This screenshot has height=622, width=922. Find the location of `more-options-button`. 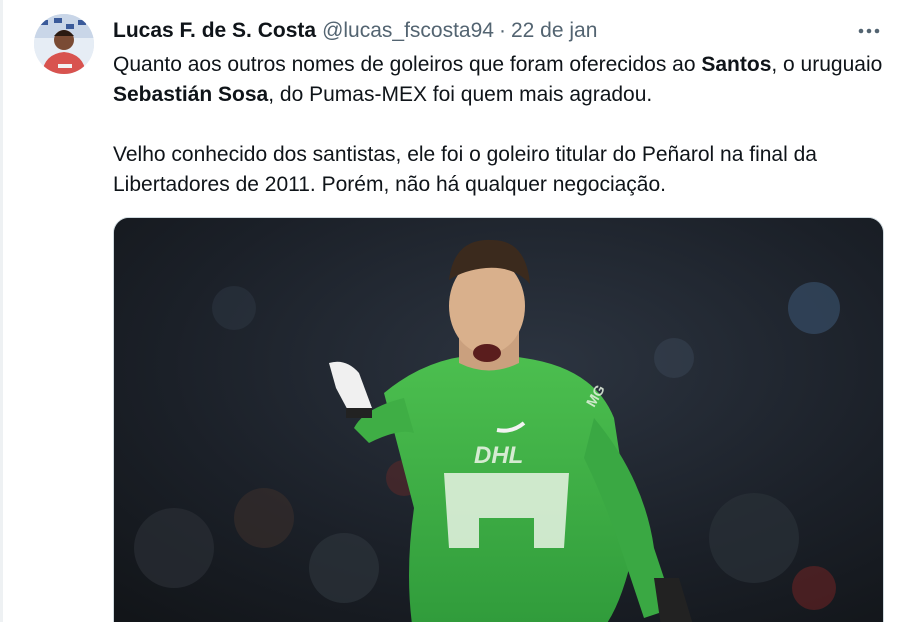

more-options-button is located at coordinates (869, 31).